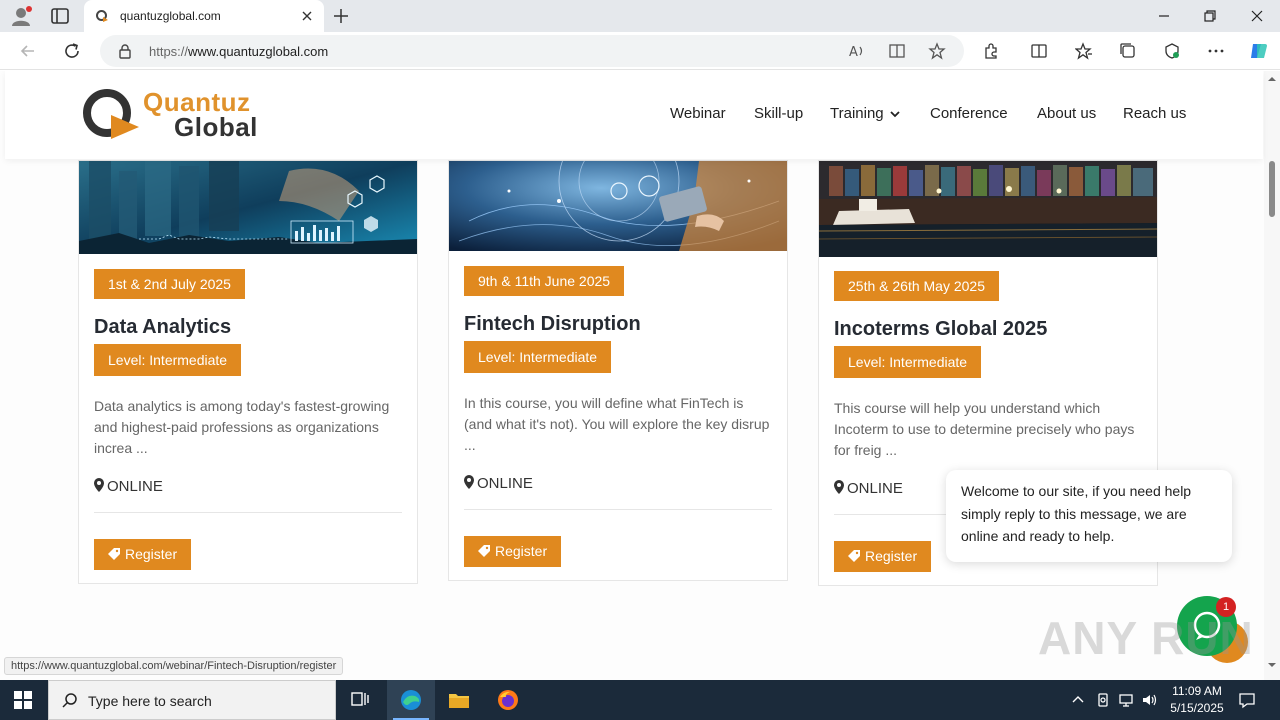  What do you see at coordinates (248, 207) in the screenshot?
I see `course-image-data-analytics` at bounding box center [248, 207].